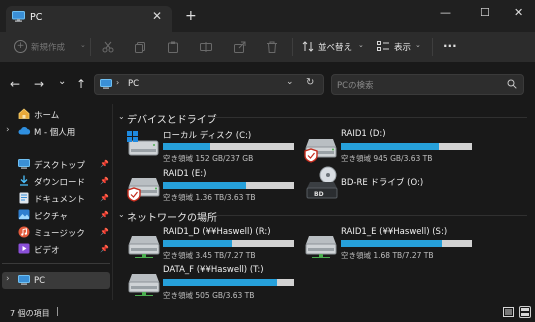 Image resolution: width=535 pixels, height=322 pixels. I want to click on sidebar-item-onedrive: › M - 個人用, so click(55, 132).